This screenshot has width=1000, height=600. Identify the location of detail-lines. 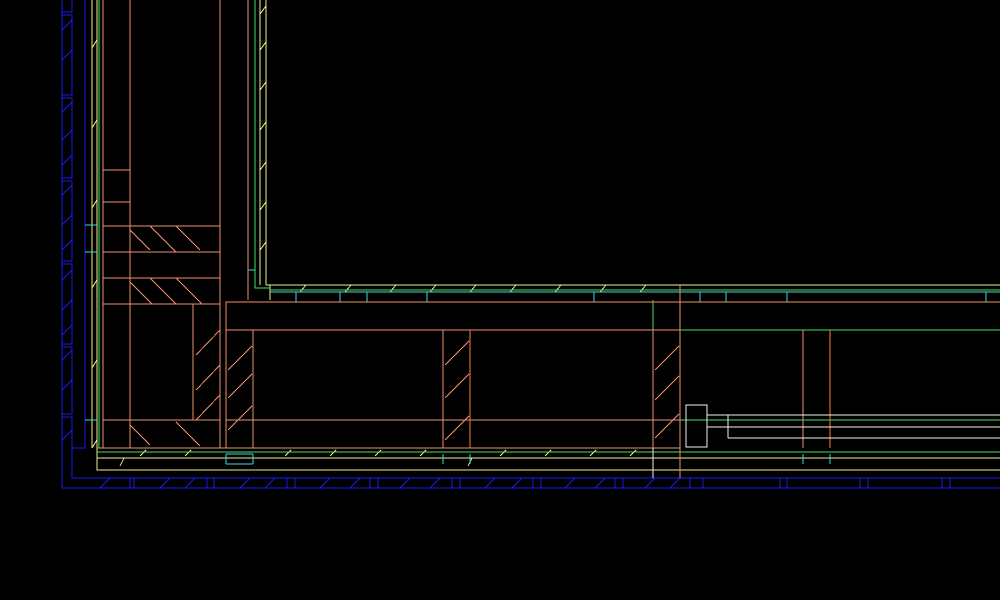
(826, 441).